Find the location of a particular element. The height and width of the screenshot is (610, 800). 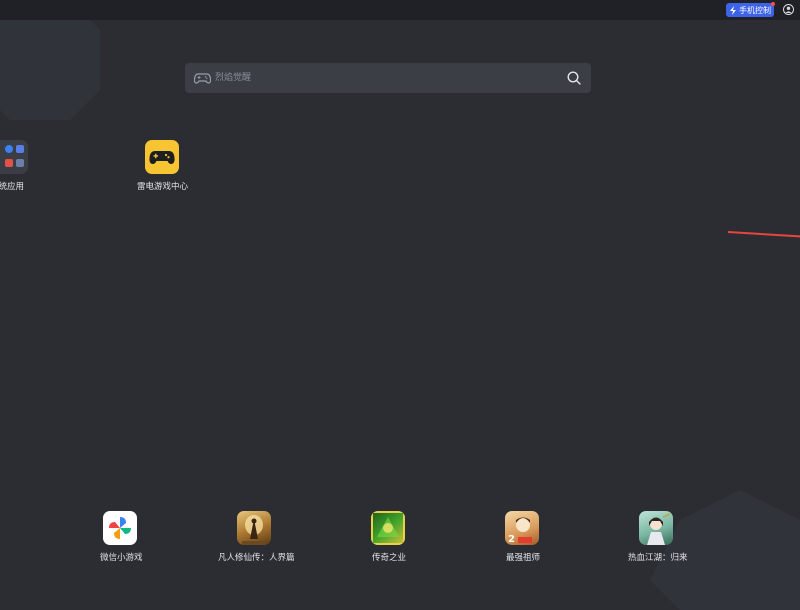

chuanqi-game-app-icon is located at coordinates (388, 528).